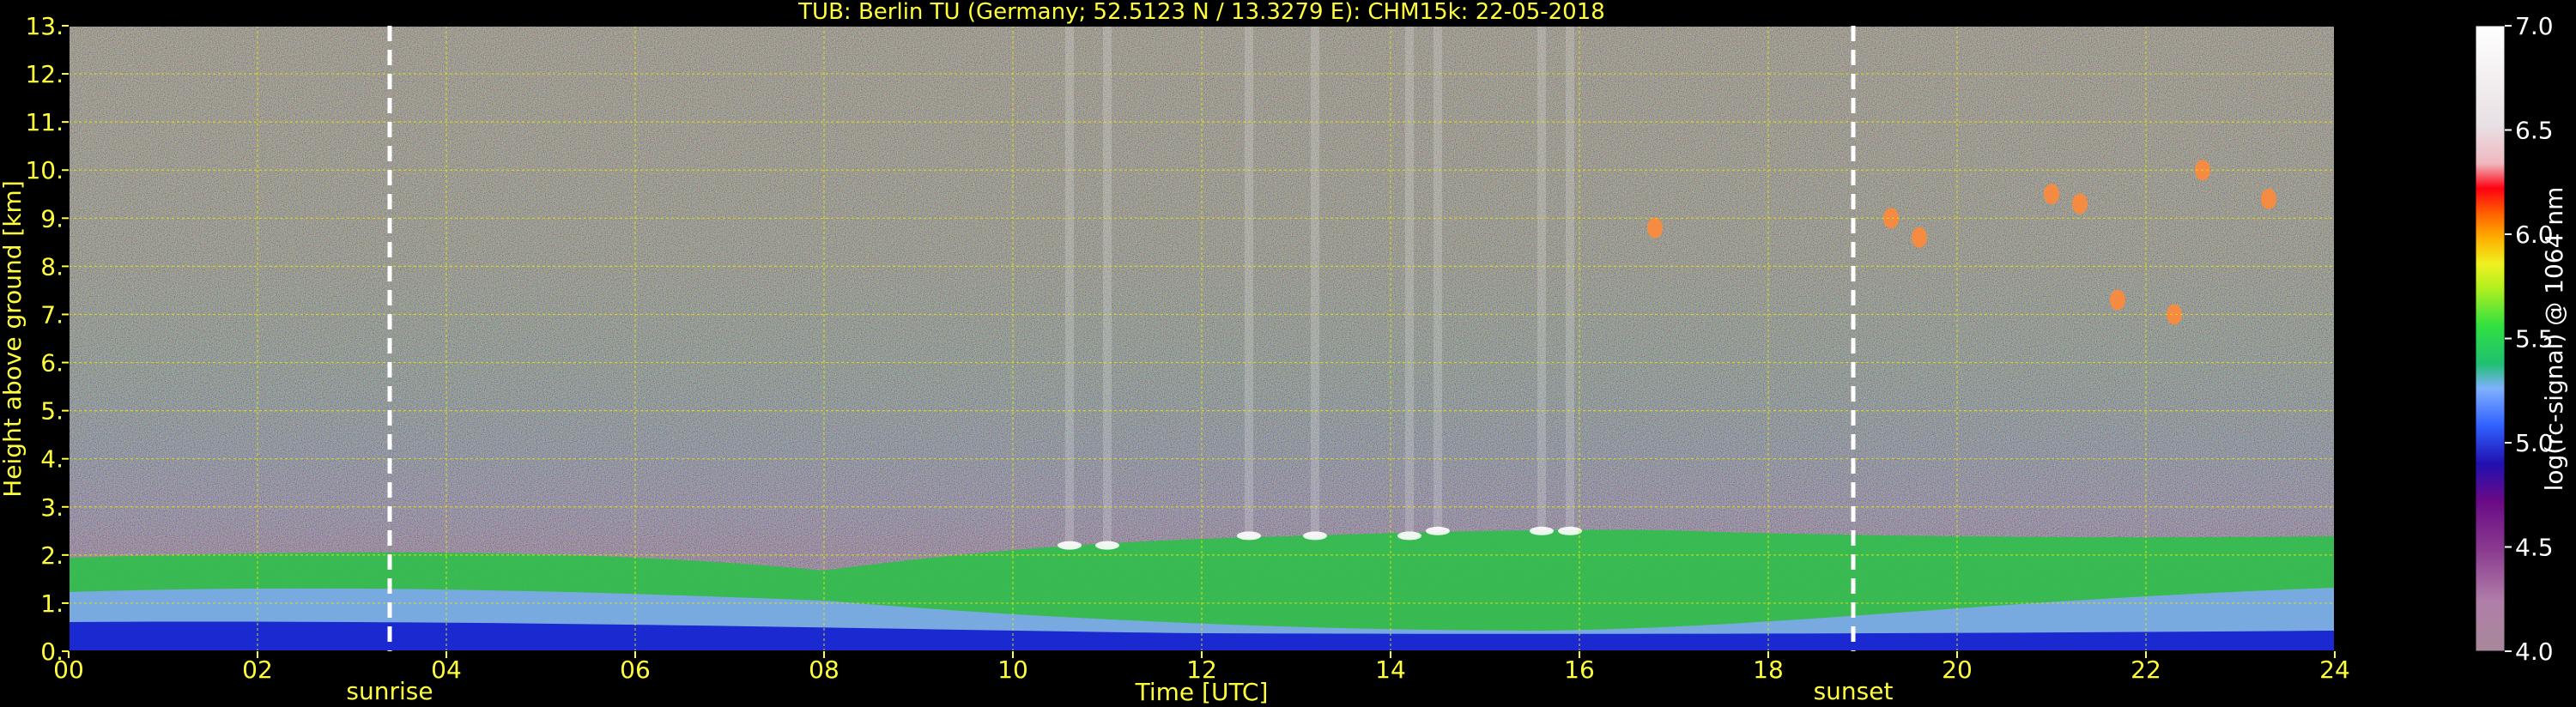 This screenshot has height=707, width=2576. What do you see at coordinates (1390, 670) in the screenshot?
I see `x-tick-label: 14` at bounding box center [1390, 670].